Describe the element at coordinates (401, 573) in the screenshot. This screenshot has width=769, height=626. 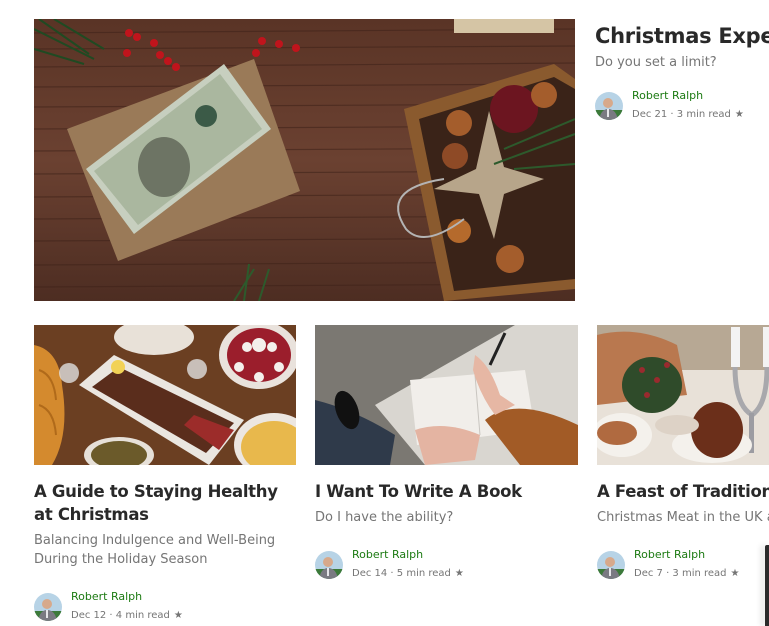
I see `article-meta: Dec 14 · 5 min read` at that location.